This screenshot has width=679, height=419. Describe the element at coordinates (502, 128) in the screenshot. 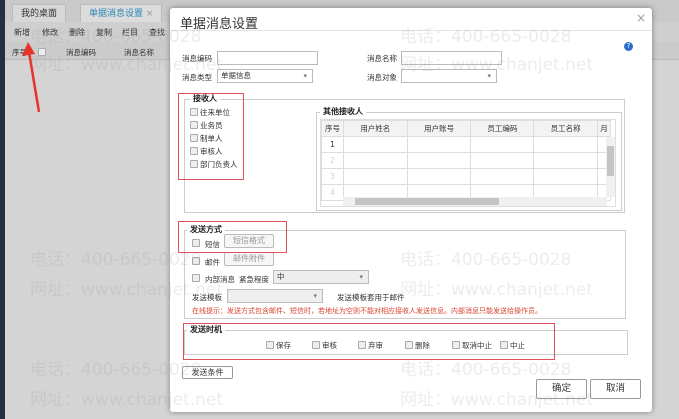

I see `column-header: 员工编码` at that location.